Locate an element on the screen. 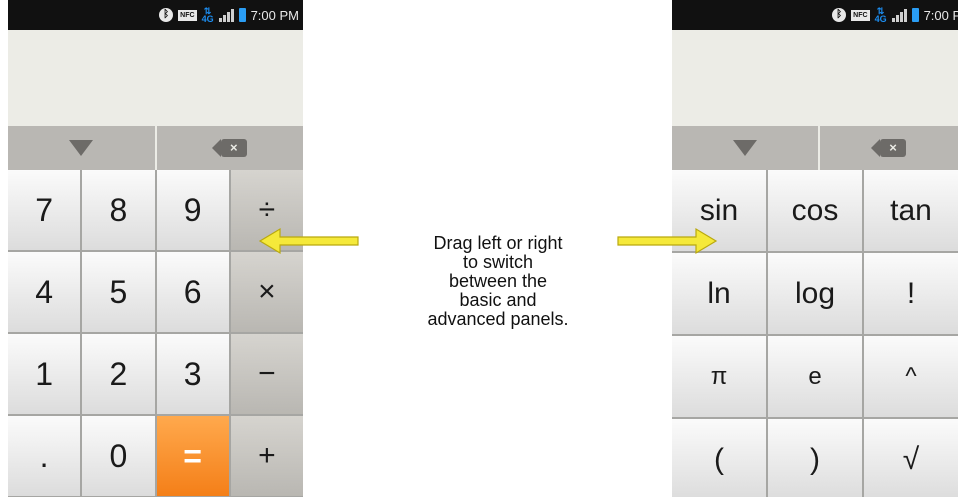 The width and height of the screenshot is (958, 497). key-4: 4 is located at coordinates (44, 292).